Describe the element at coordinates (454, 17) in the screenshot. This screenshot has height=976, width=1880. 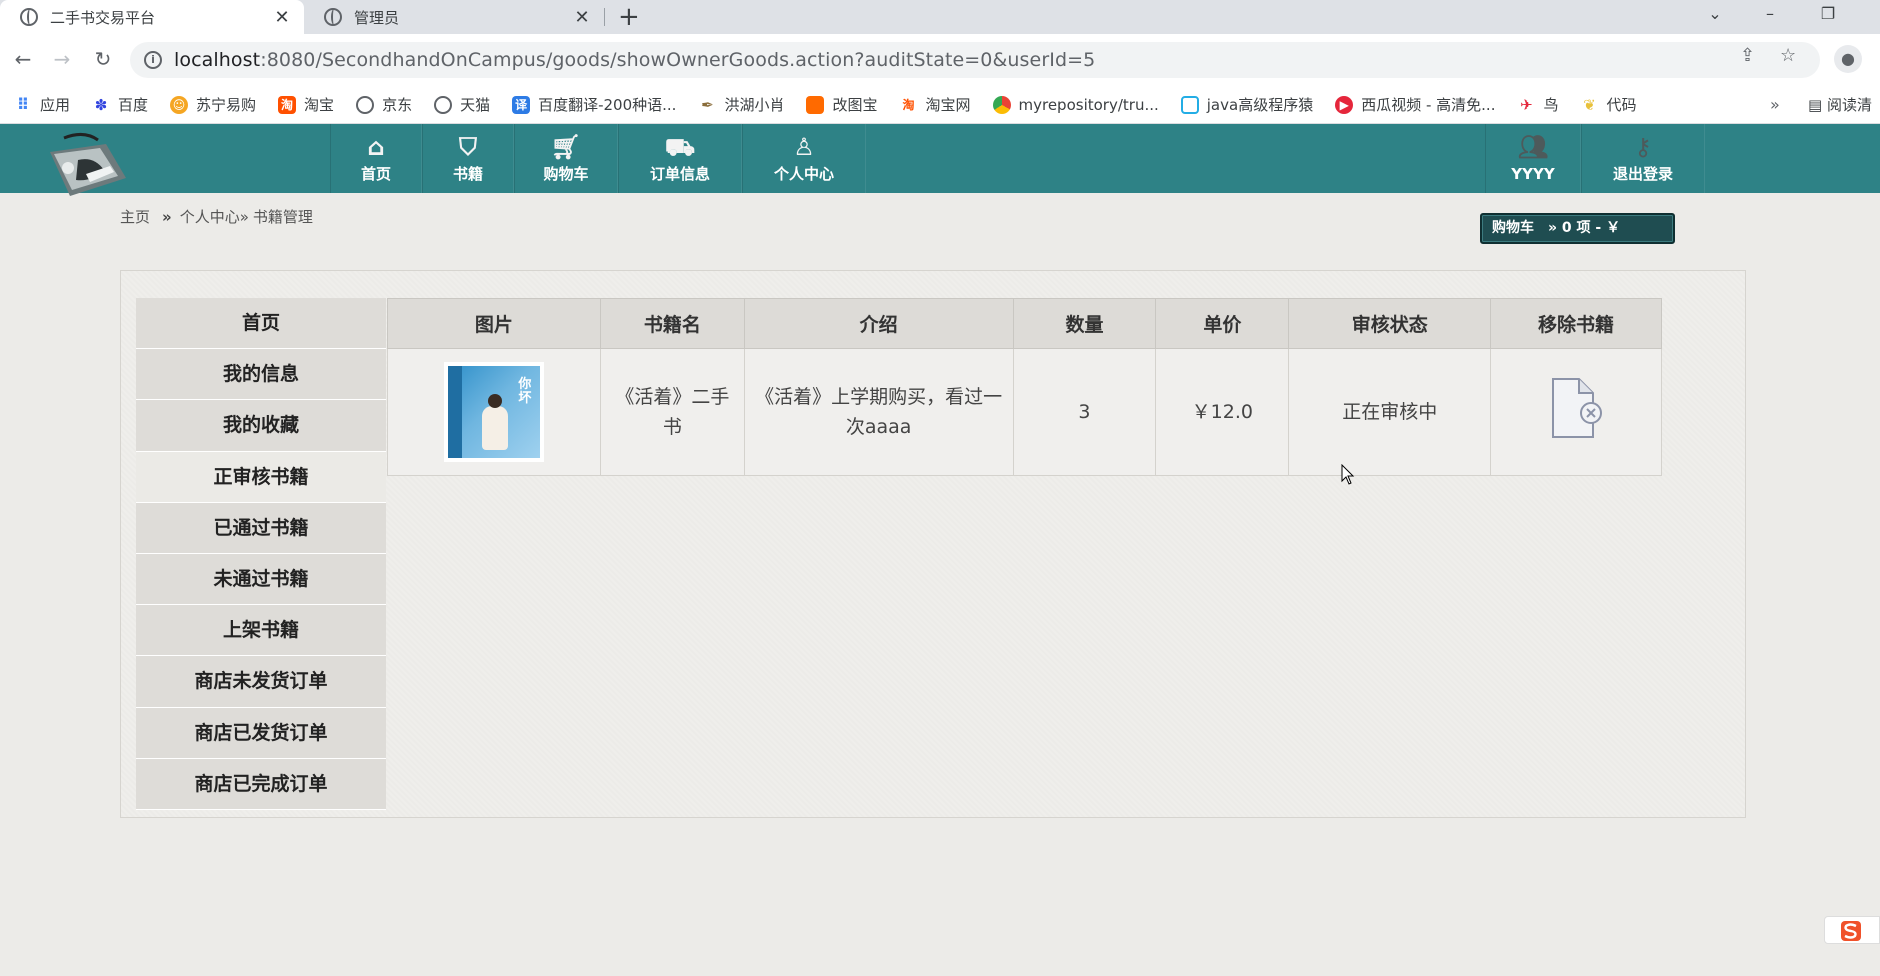
I see `browser-tab: 管理员 ✕` at that location.